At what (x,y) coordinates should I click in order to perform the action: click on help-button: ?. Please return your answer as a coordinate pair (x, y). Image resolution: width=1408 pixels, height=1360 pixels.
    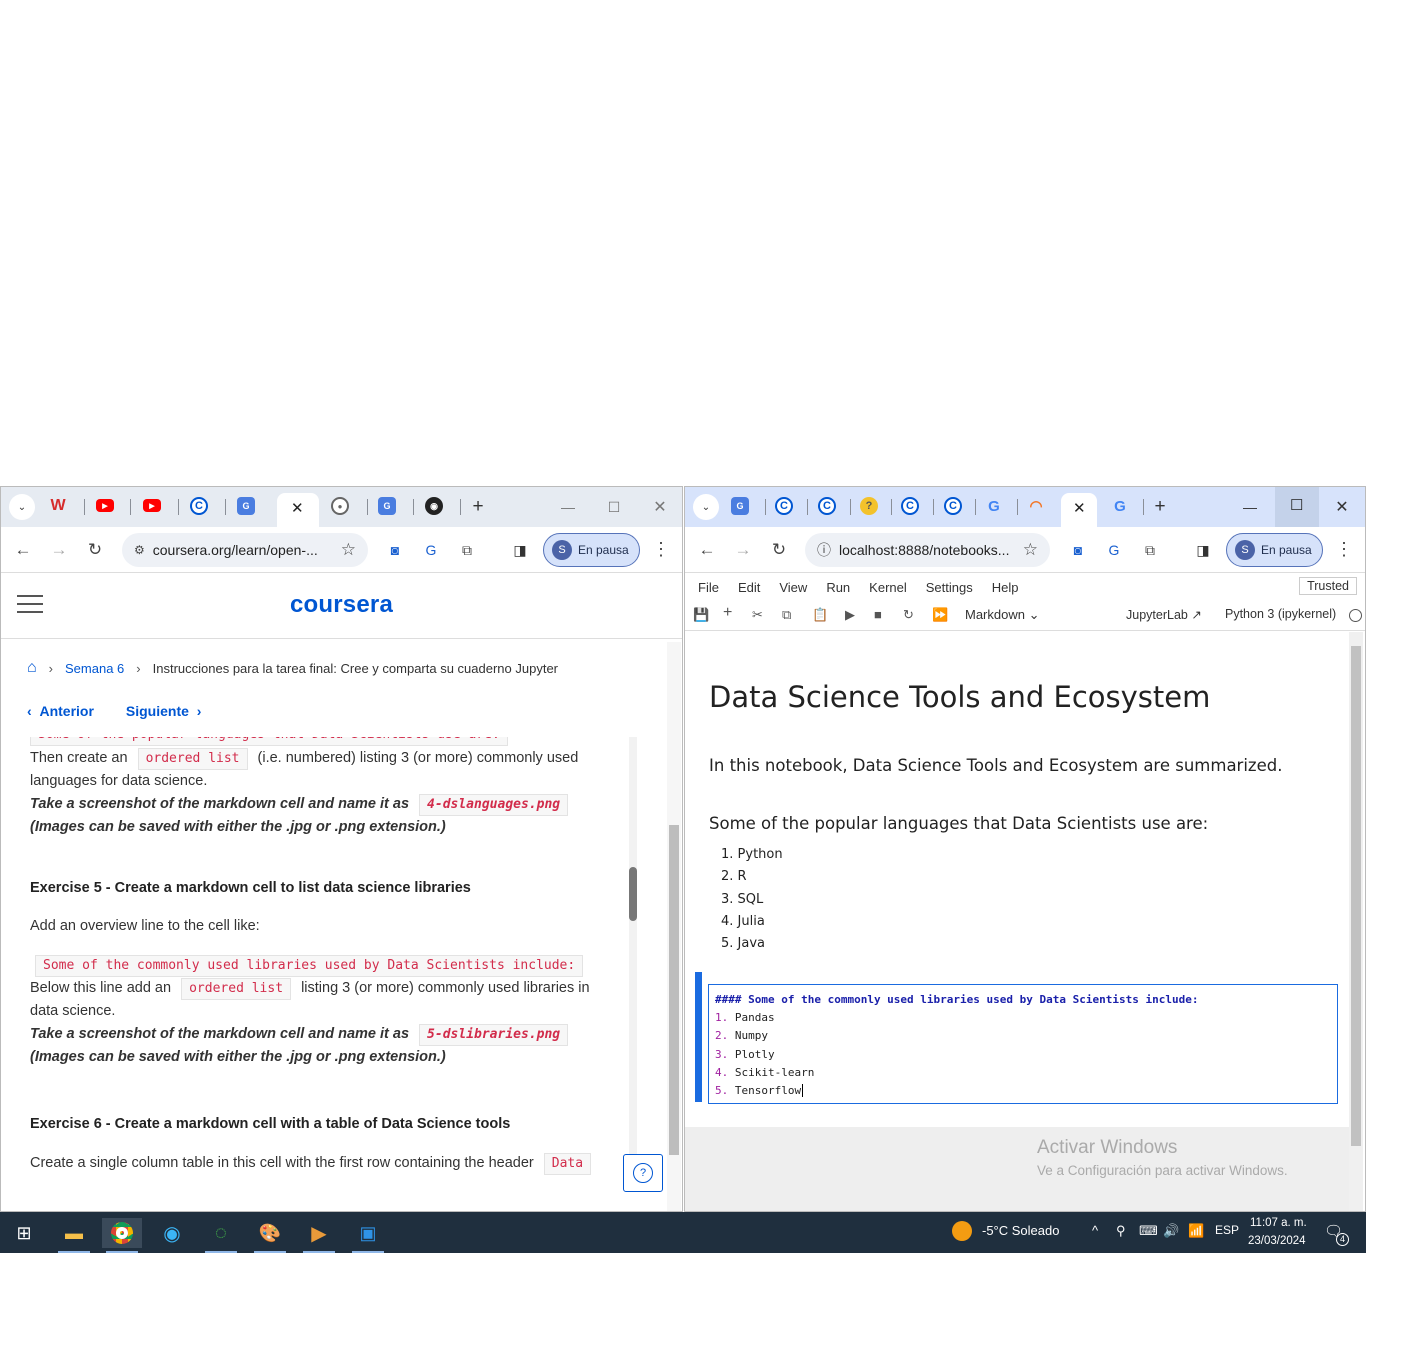
    Looking at the image, I should click on (643, 1173).